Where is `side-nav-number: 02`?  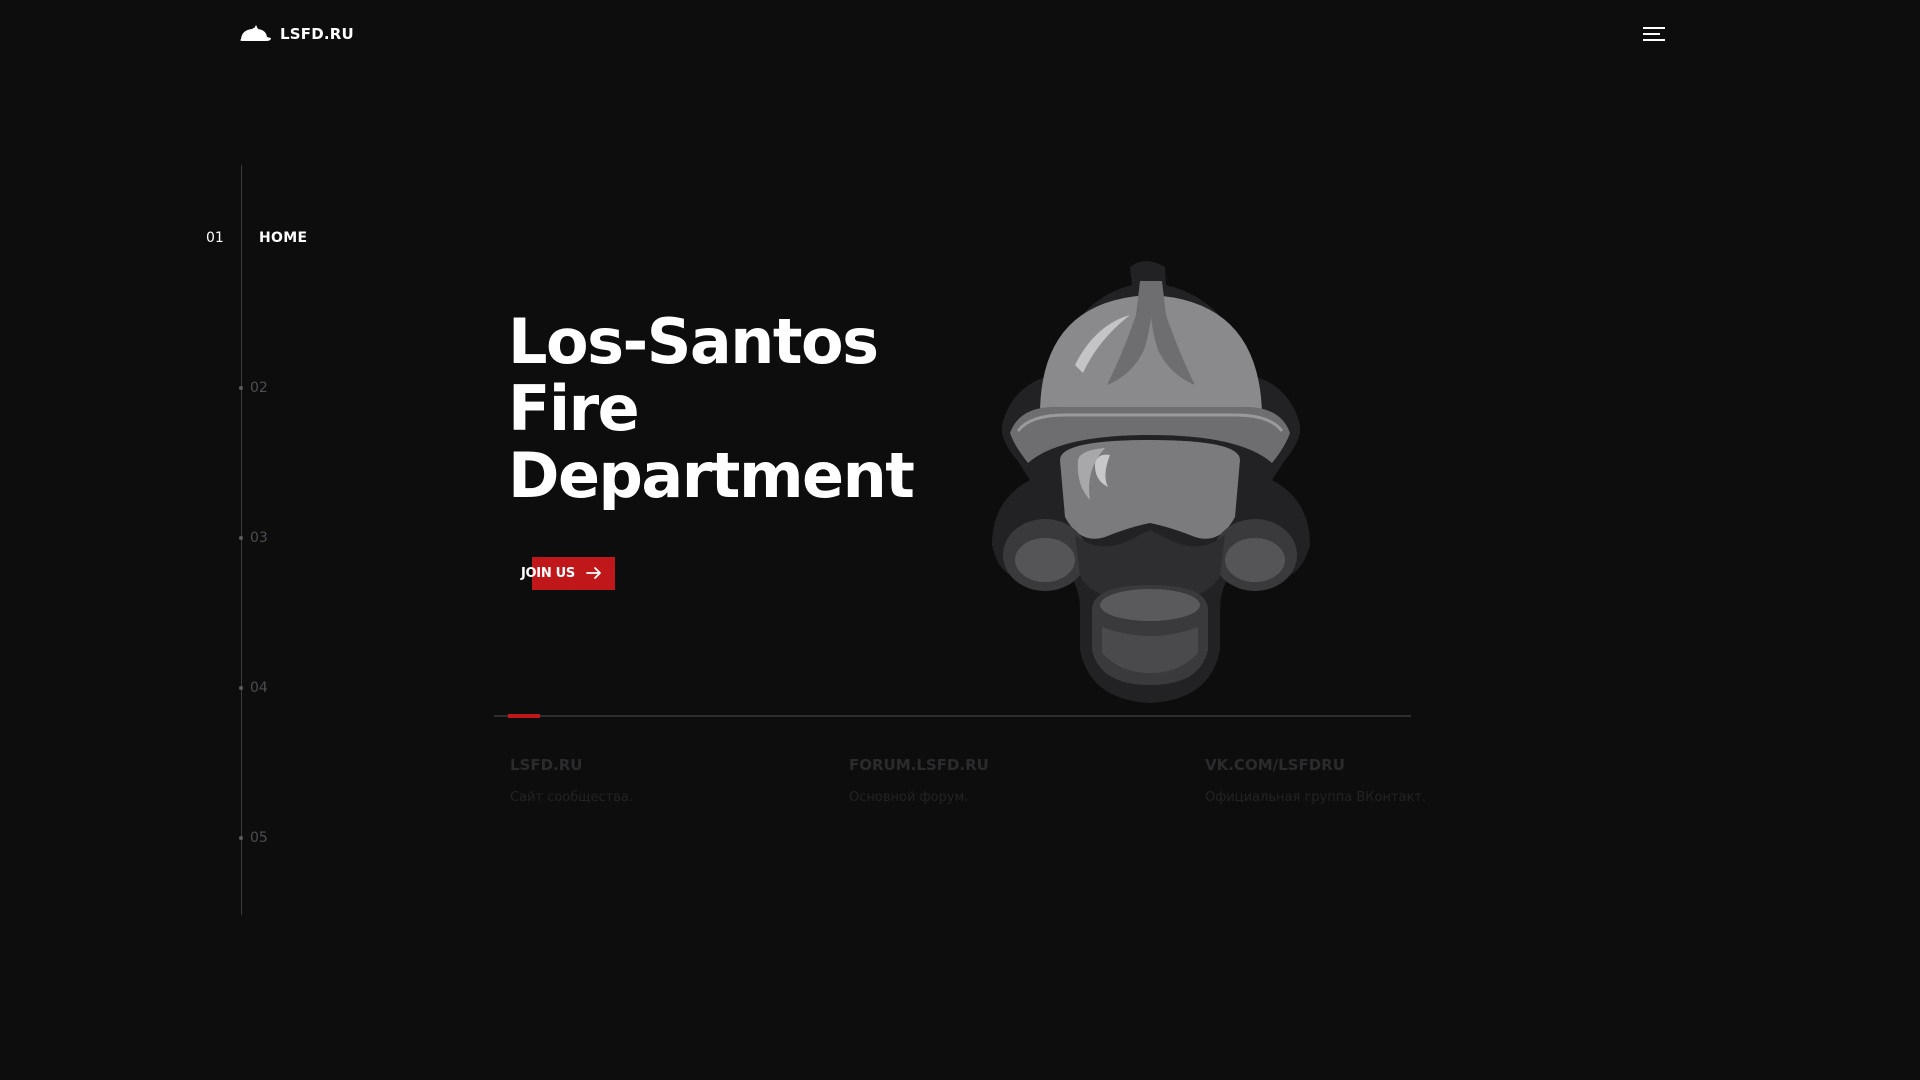
side-nav-number: 02 is located at coordinates (259, 388).